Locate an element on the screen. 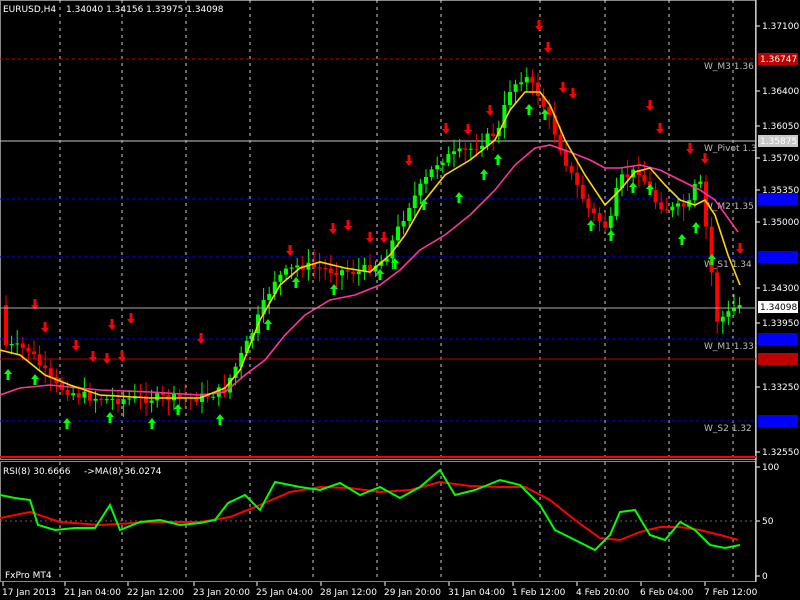  time-tick-label: 1 Feb 12:00 is located at coordinates (539, 593).